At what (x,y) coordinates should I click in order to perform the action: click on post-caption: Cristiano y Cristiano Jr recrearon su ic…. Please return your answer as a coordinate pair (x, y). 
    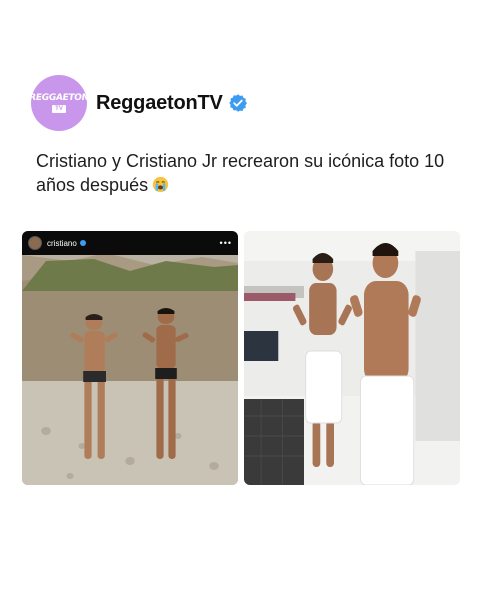
    Looking at the image, I should click on (241, 173).